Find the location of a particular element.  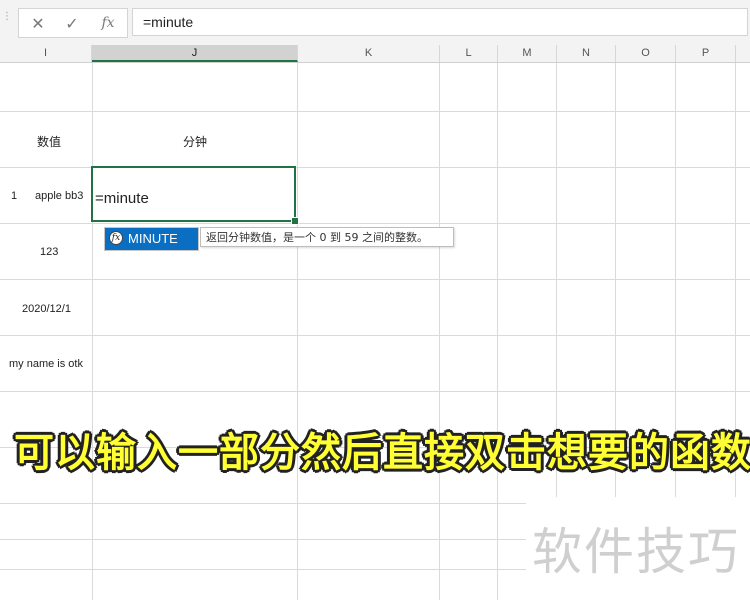

enter-icon: ✓ is located at coordinates (72, 23).